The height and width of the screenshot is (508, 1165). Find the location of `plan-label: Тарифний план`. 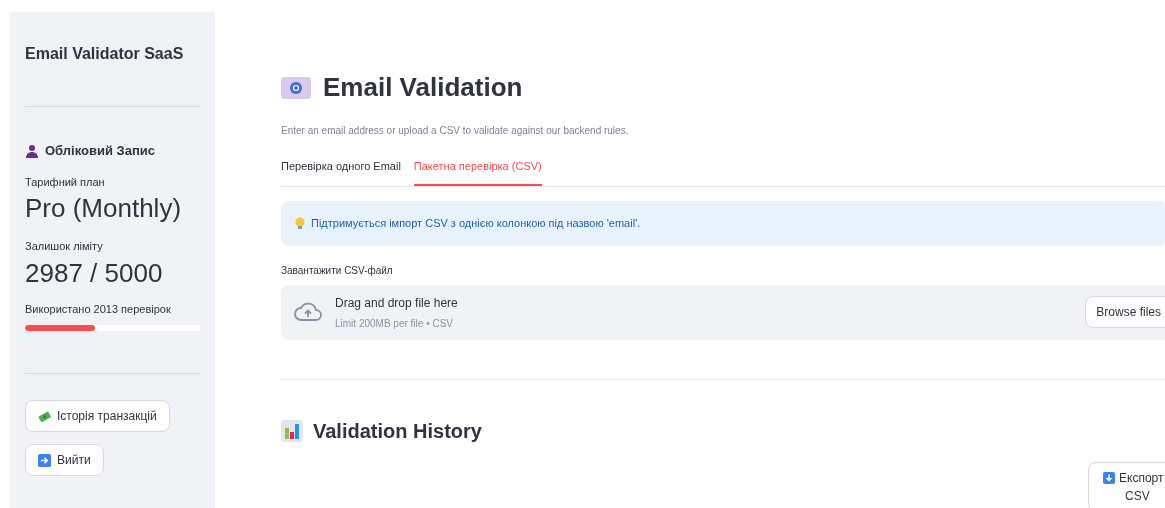

plan-label: Тарифний план is located at coordinates (65, 182).